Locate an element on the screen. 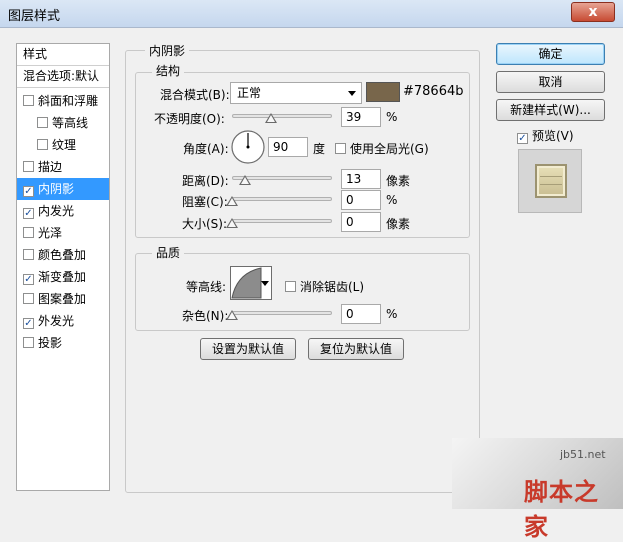 The width and height of the screenshot is (623, 542). angle-dial-icon is located at coordinates (248, 147).